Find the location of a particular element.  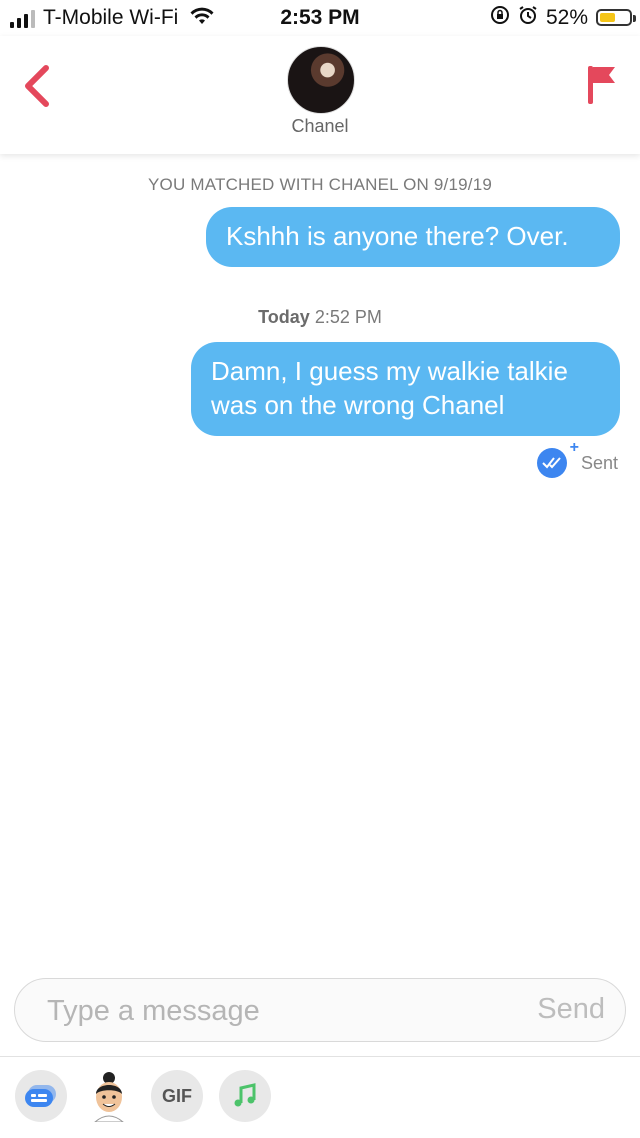

message-timestamp: Today 2:52 PM is located at coordinates (320, 317).